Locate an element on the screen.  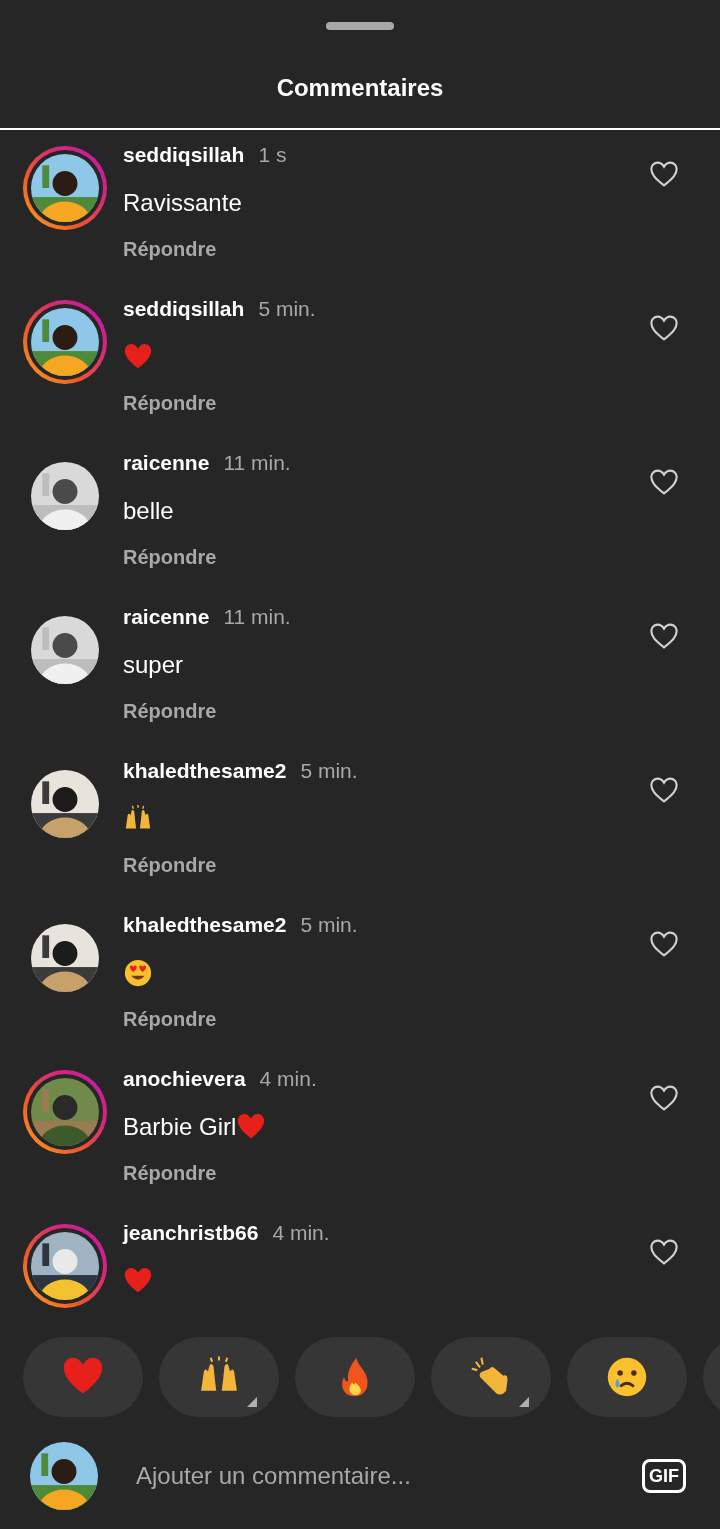
drag-handle is located at coordinates (360, 26).